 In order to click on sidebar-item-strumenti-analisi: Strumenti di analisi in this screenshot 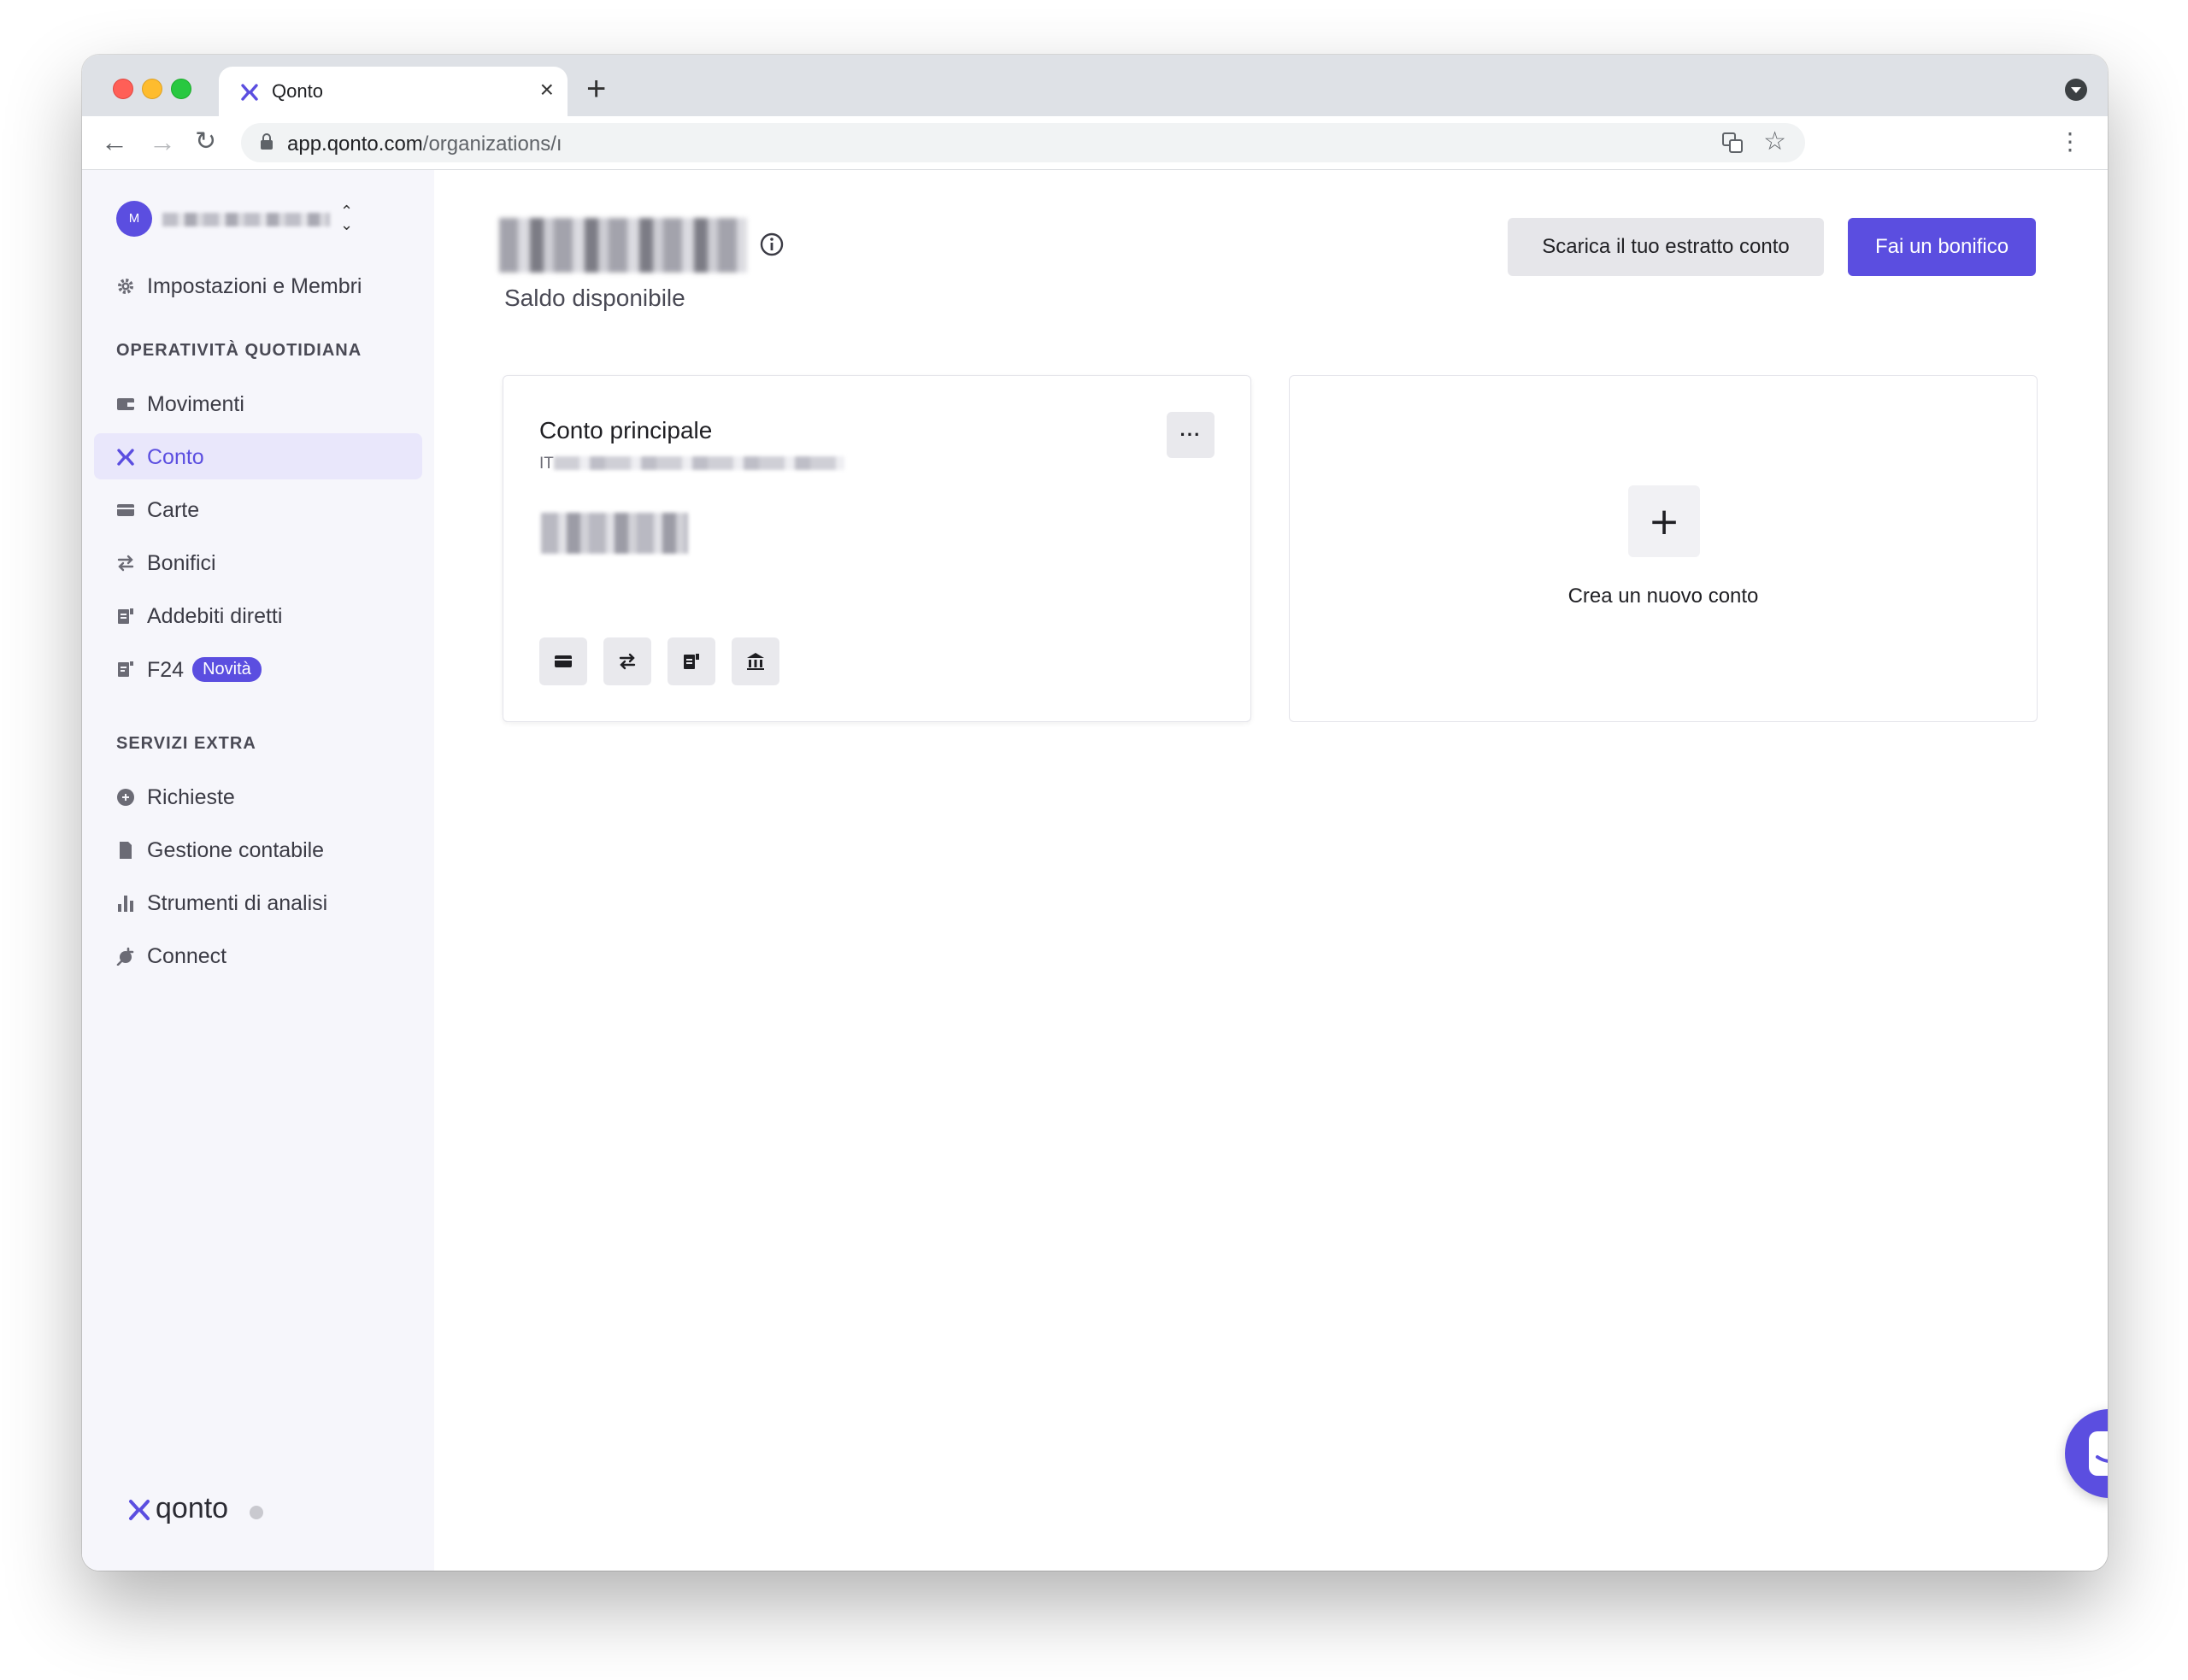, I will do `click(258, 902)`.